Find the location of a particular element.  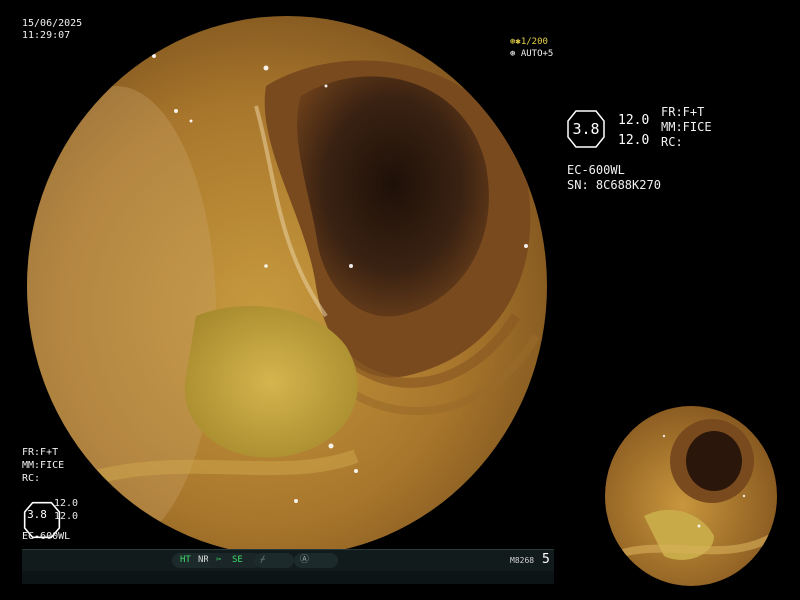

scope-model: EC-600WL is located at coordinates (596, 170).